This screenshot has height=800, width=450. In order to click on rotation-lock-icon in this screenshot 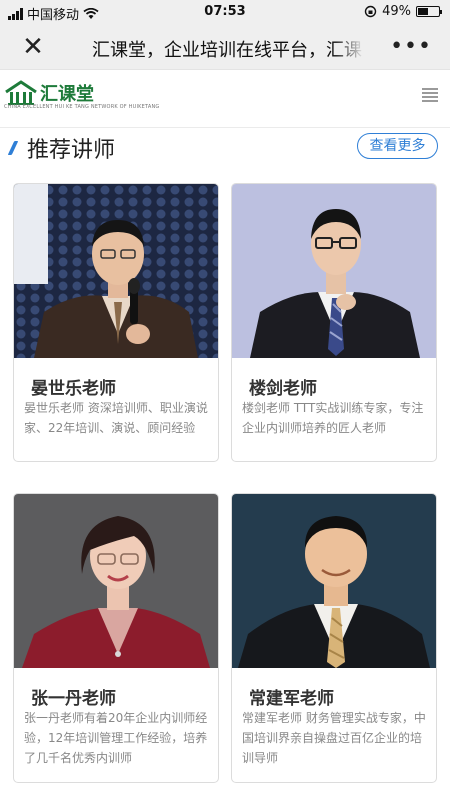, I will do `click(370, 11)`.